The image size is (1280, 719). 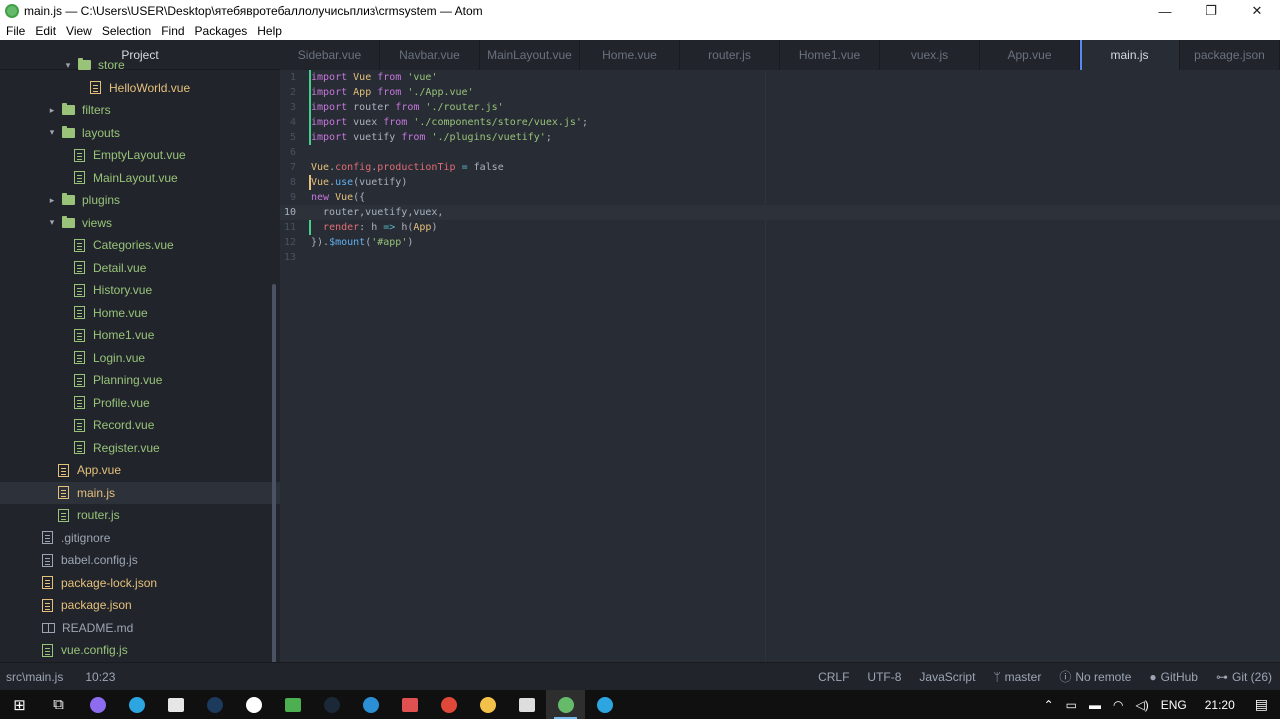 I want to click on code-line: 2 import App from './App.vue', so click(x=780, y=92).